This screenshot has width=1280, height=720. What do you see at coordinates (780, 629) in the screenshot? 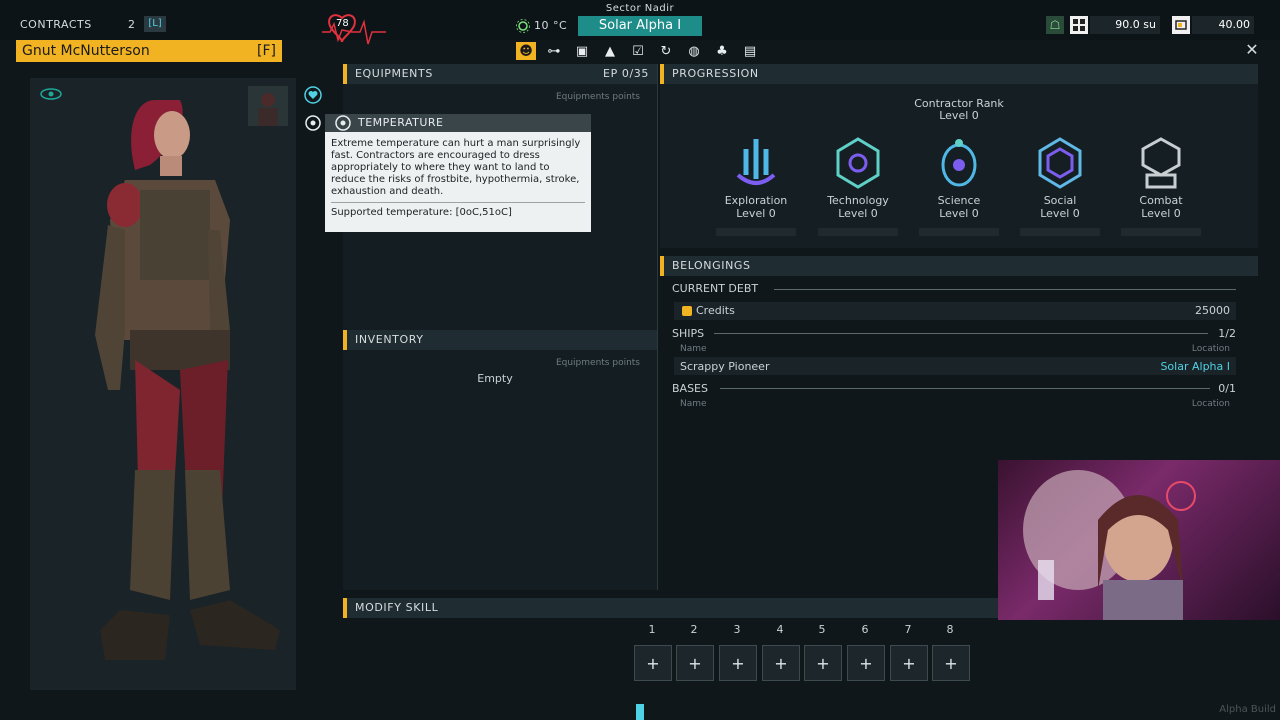
I see `slot-number-4: 4` at bounding box center [780, 629].